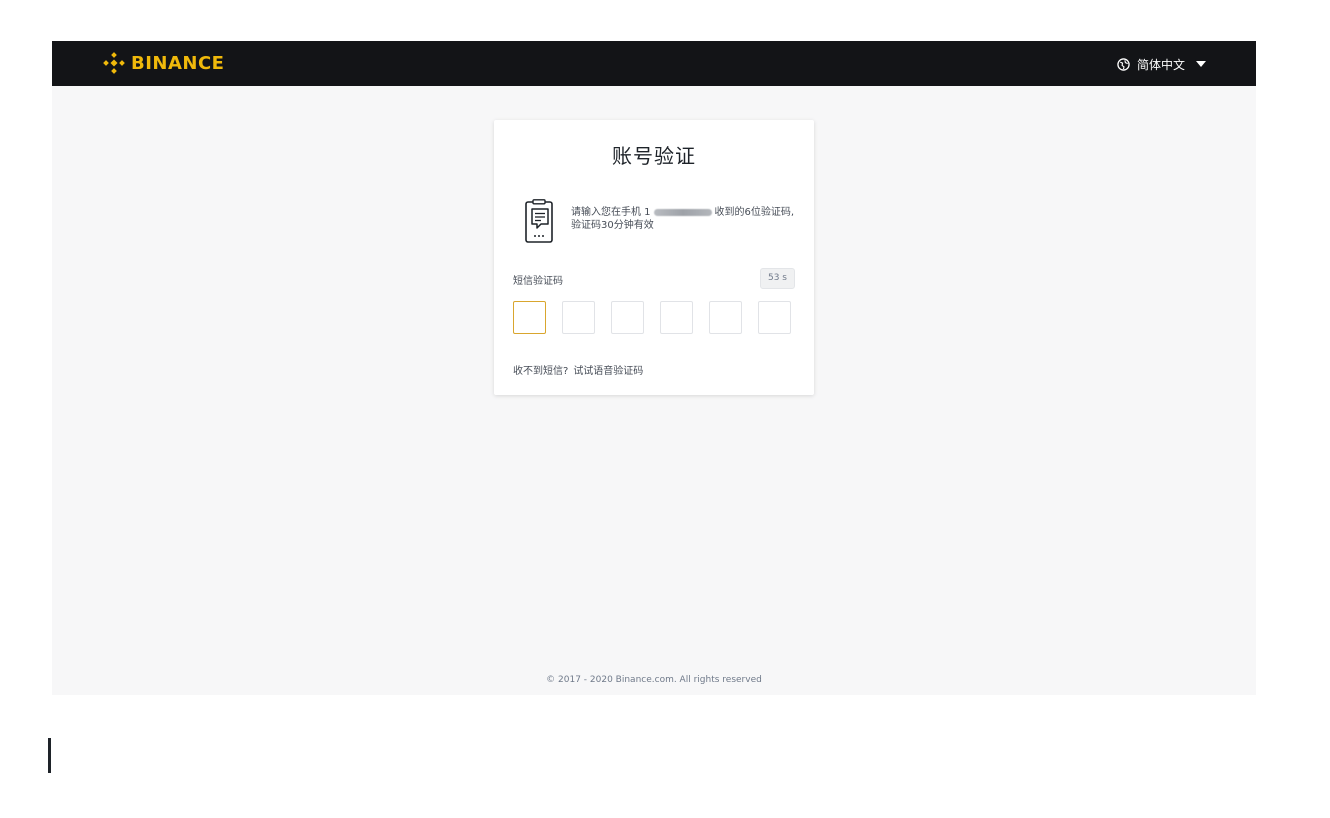 This screenshot has height=818, width=1330. What do you see at coordinates (541, 371) in the screenshot?
I see `help-question: 收不到短信?` at bounding box center [541, 371].